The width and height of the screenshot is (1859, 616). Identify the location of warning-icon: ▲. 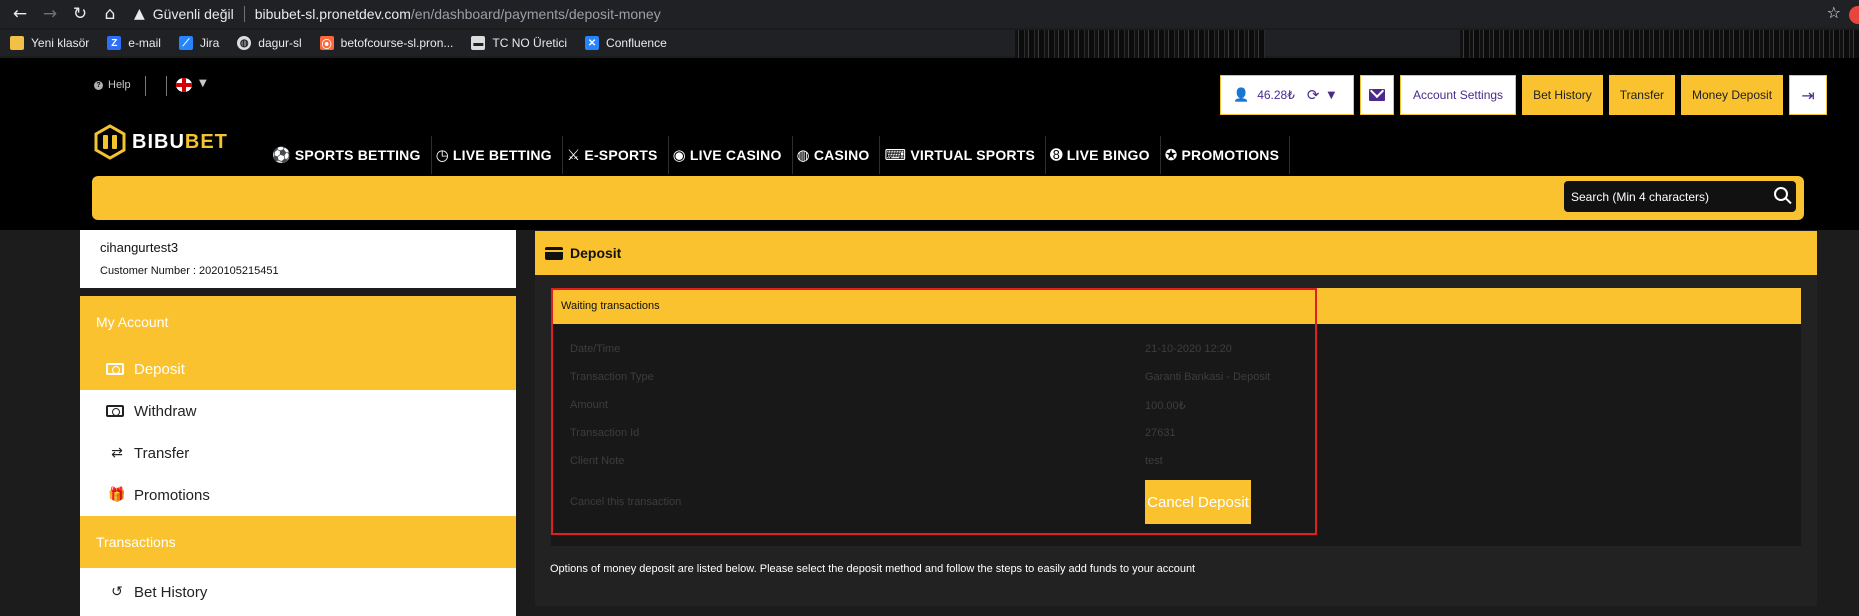
(139, 14).